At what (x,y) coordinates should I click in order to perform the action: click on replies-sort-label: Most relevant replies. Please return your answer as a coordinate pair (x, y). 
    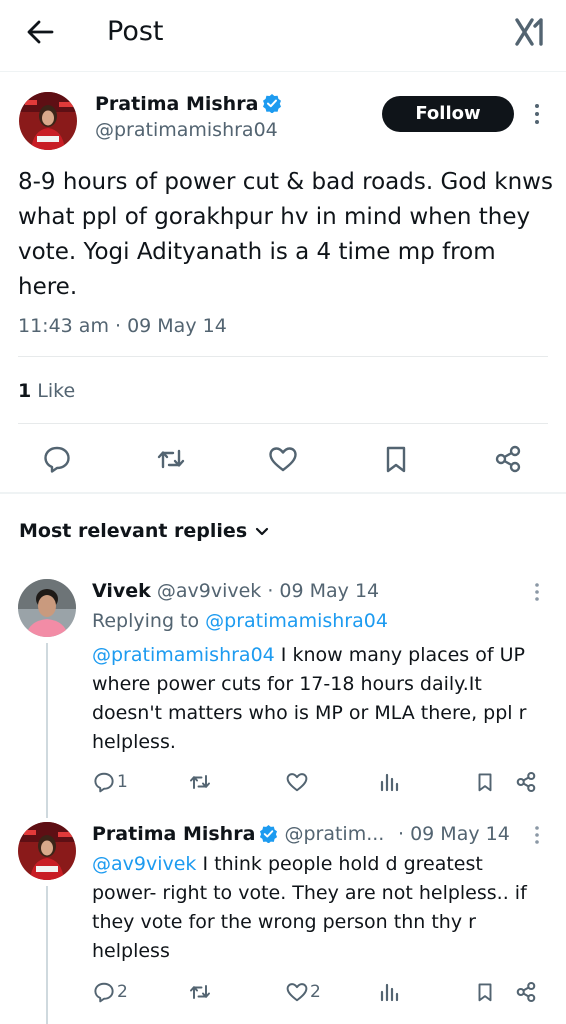
    Looking at the image, I should click on (133, 531).